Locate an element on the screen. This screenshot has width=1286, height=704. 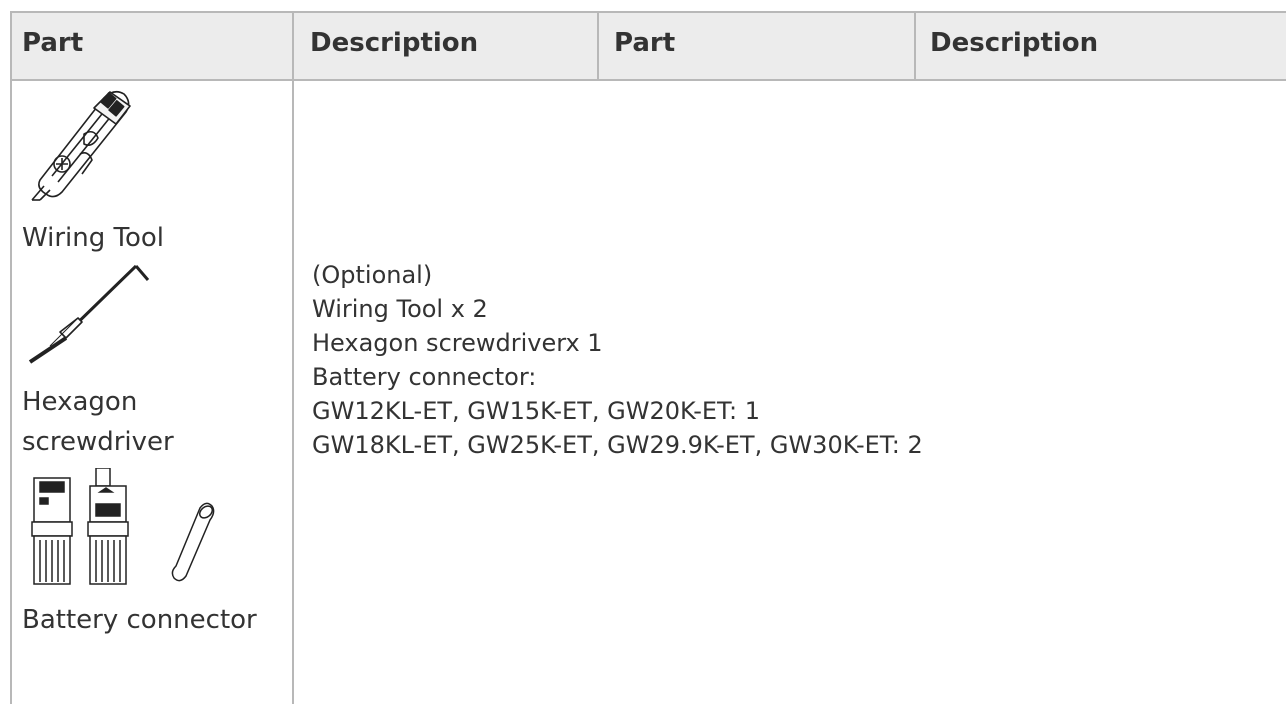
header-divider is located at coordinates (648, 80).